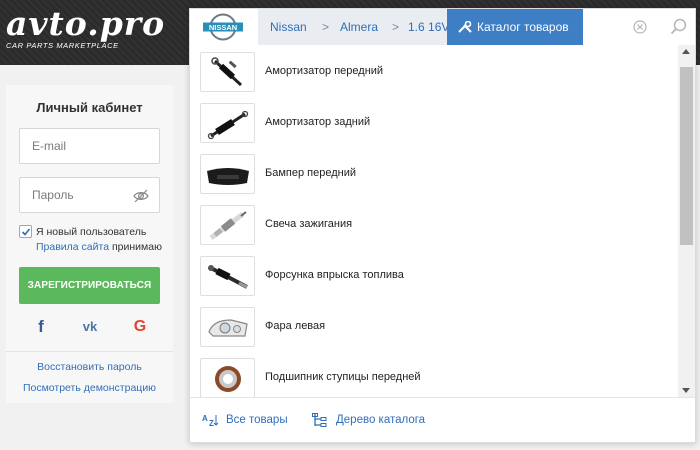 Image resolution: width=700 pixels, height=450 pixels. I want to click on login-title: Личный кабинет, so click(89, 107).